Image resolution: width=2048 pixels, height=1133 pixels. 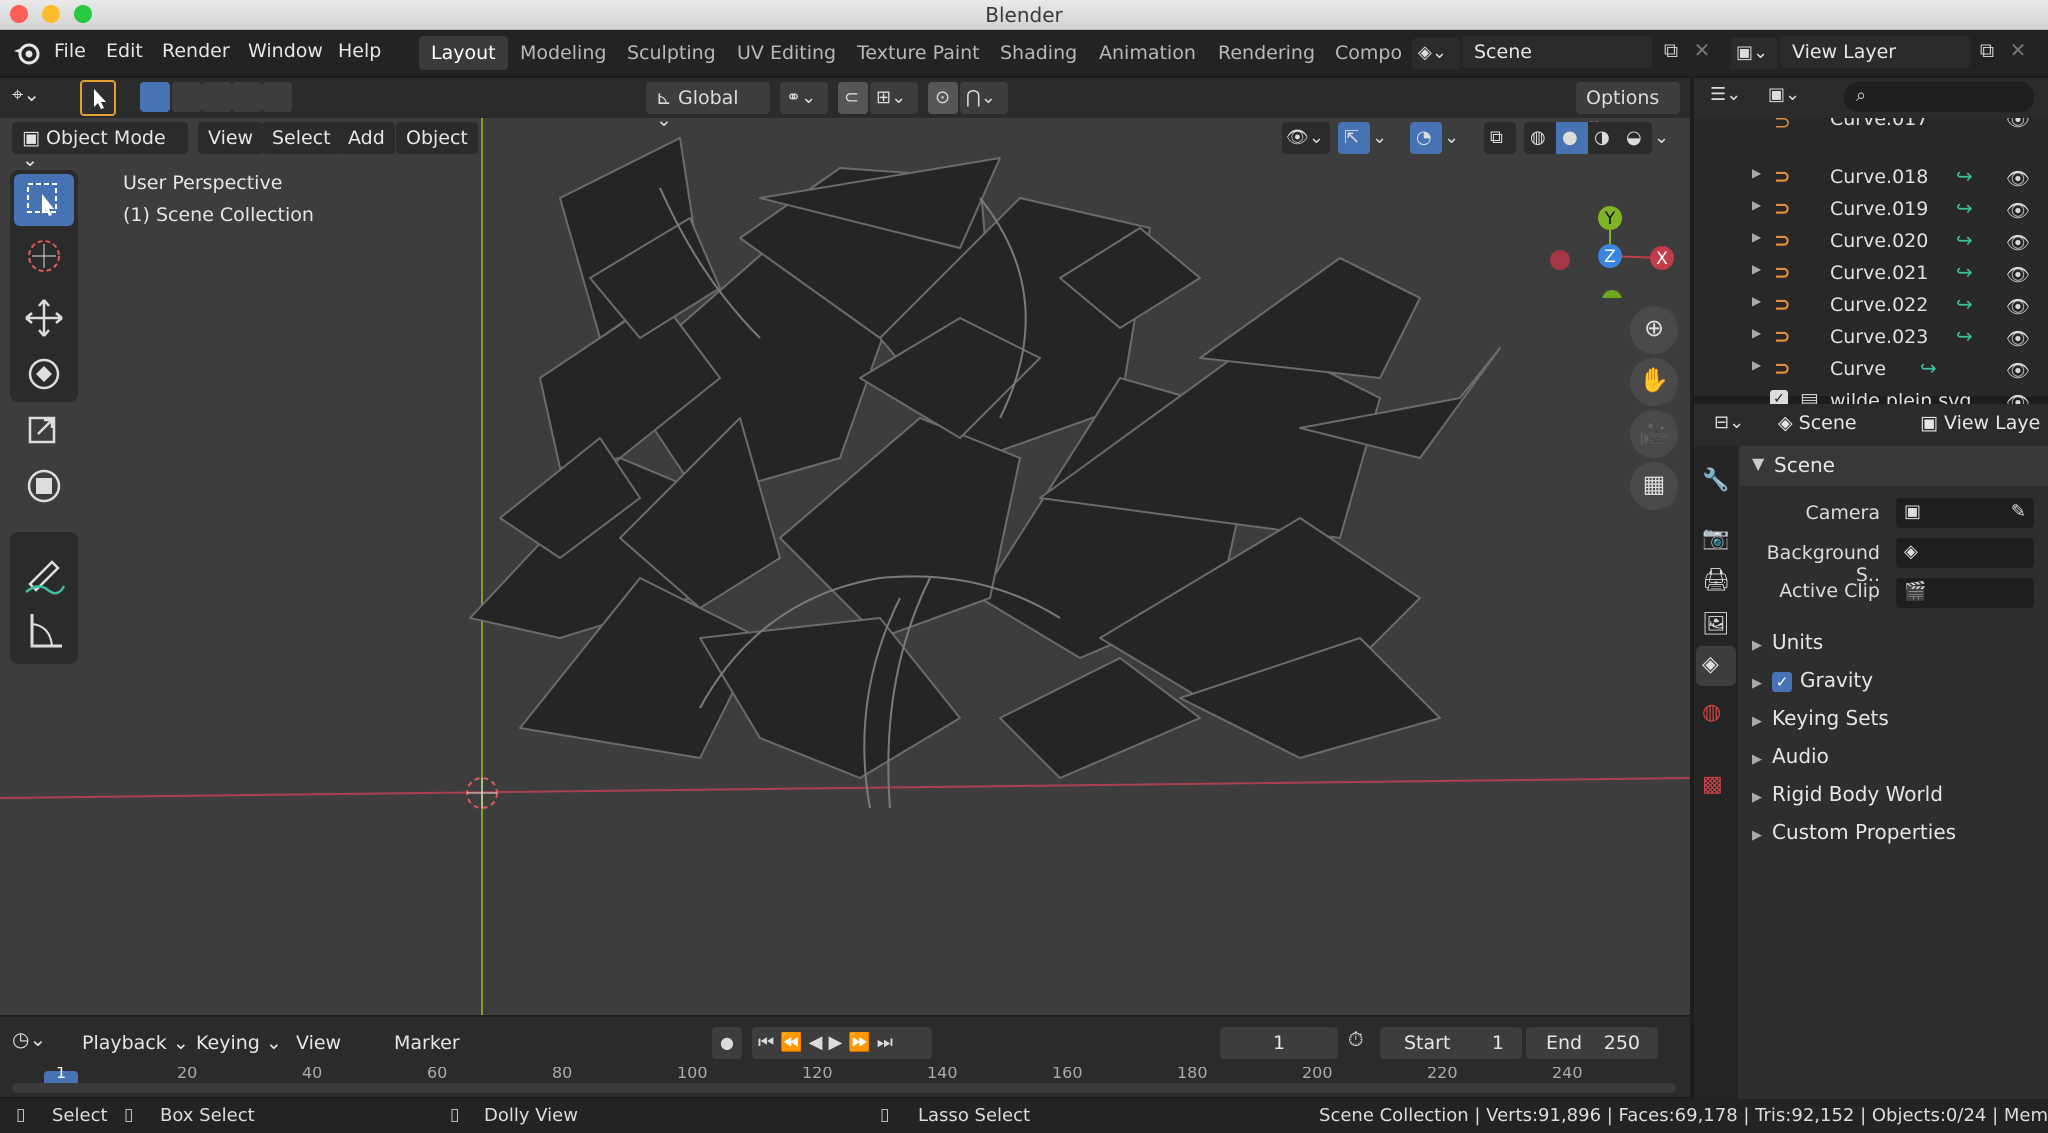 What do you see at coordinates (359, 51) in the screenshot?
I see `menu-help: Help` at bounding box center [359, 51].